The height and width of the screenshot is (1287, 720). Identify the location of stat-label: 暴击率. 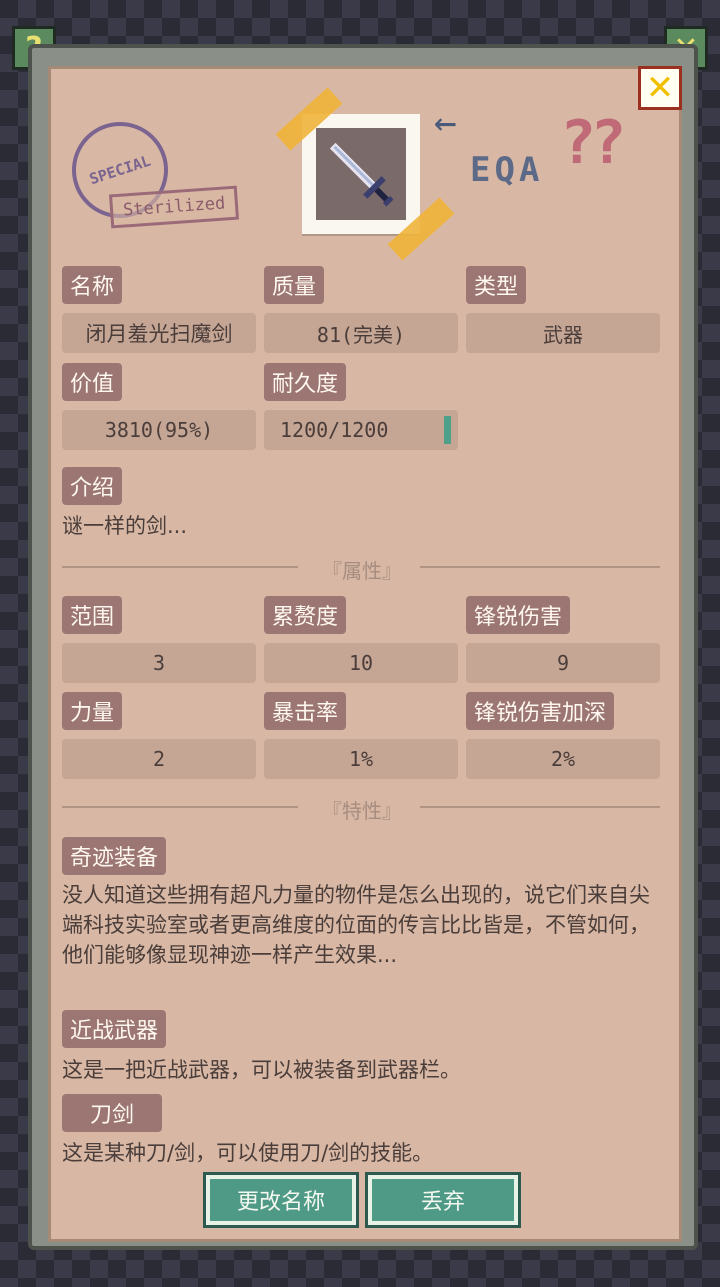
(305, 711).